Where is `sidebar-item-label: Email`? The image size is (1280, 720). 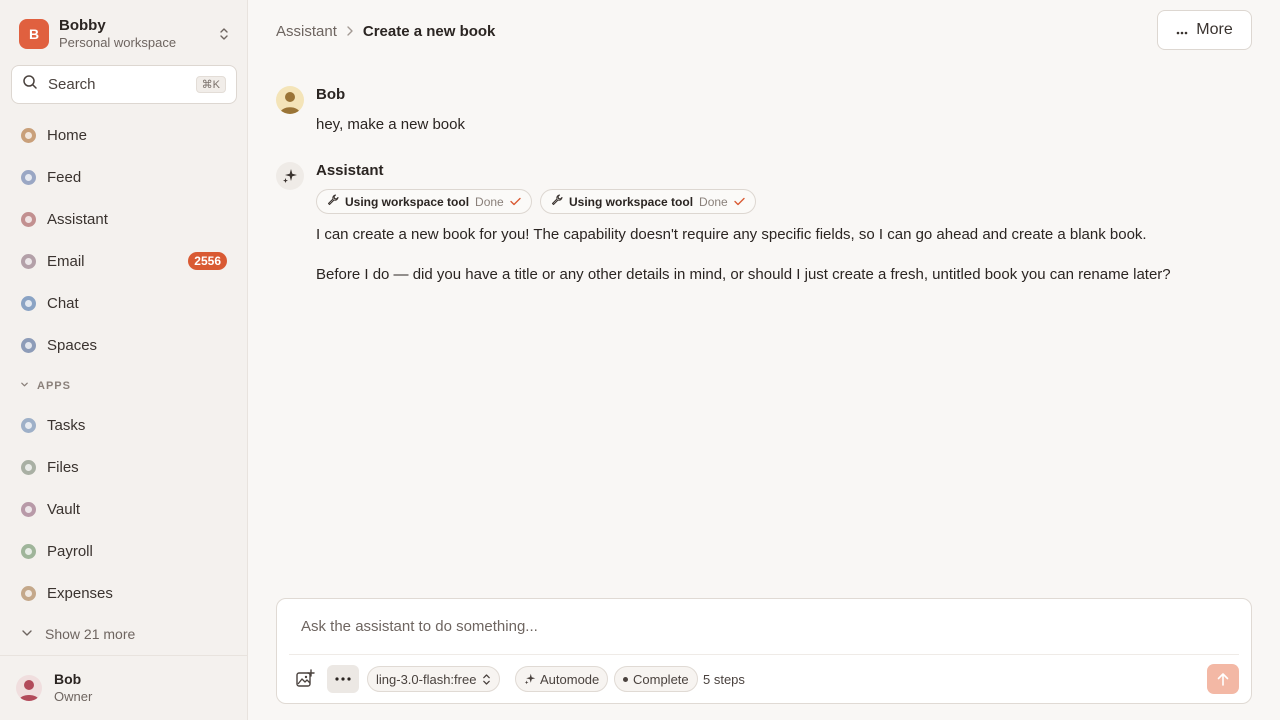 sidebar-item-label: Email is located at coordinates (66, 261).